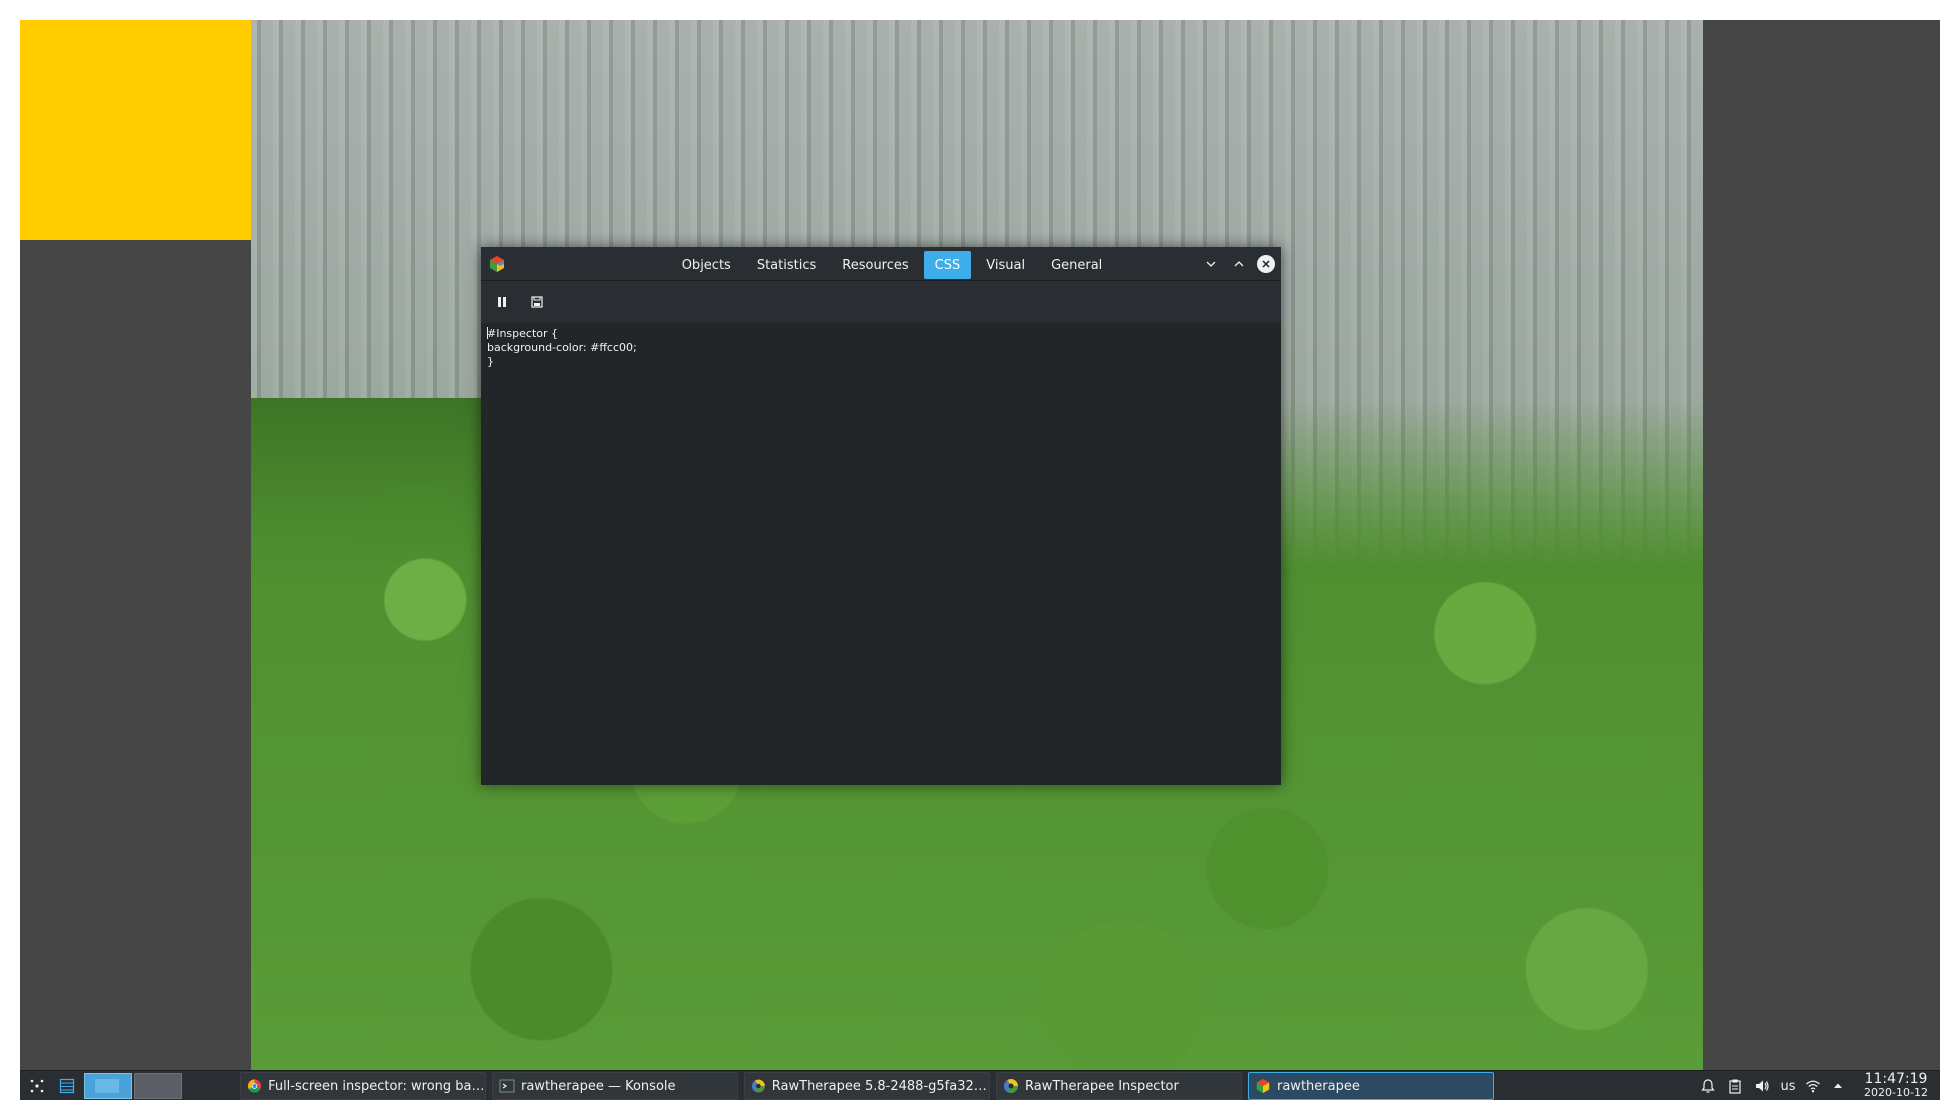 This screenshot has width=1960, height=1120. I want to click on task-konsole: rawtherapee — Konsole, so click(615, 1086).